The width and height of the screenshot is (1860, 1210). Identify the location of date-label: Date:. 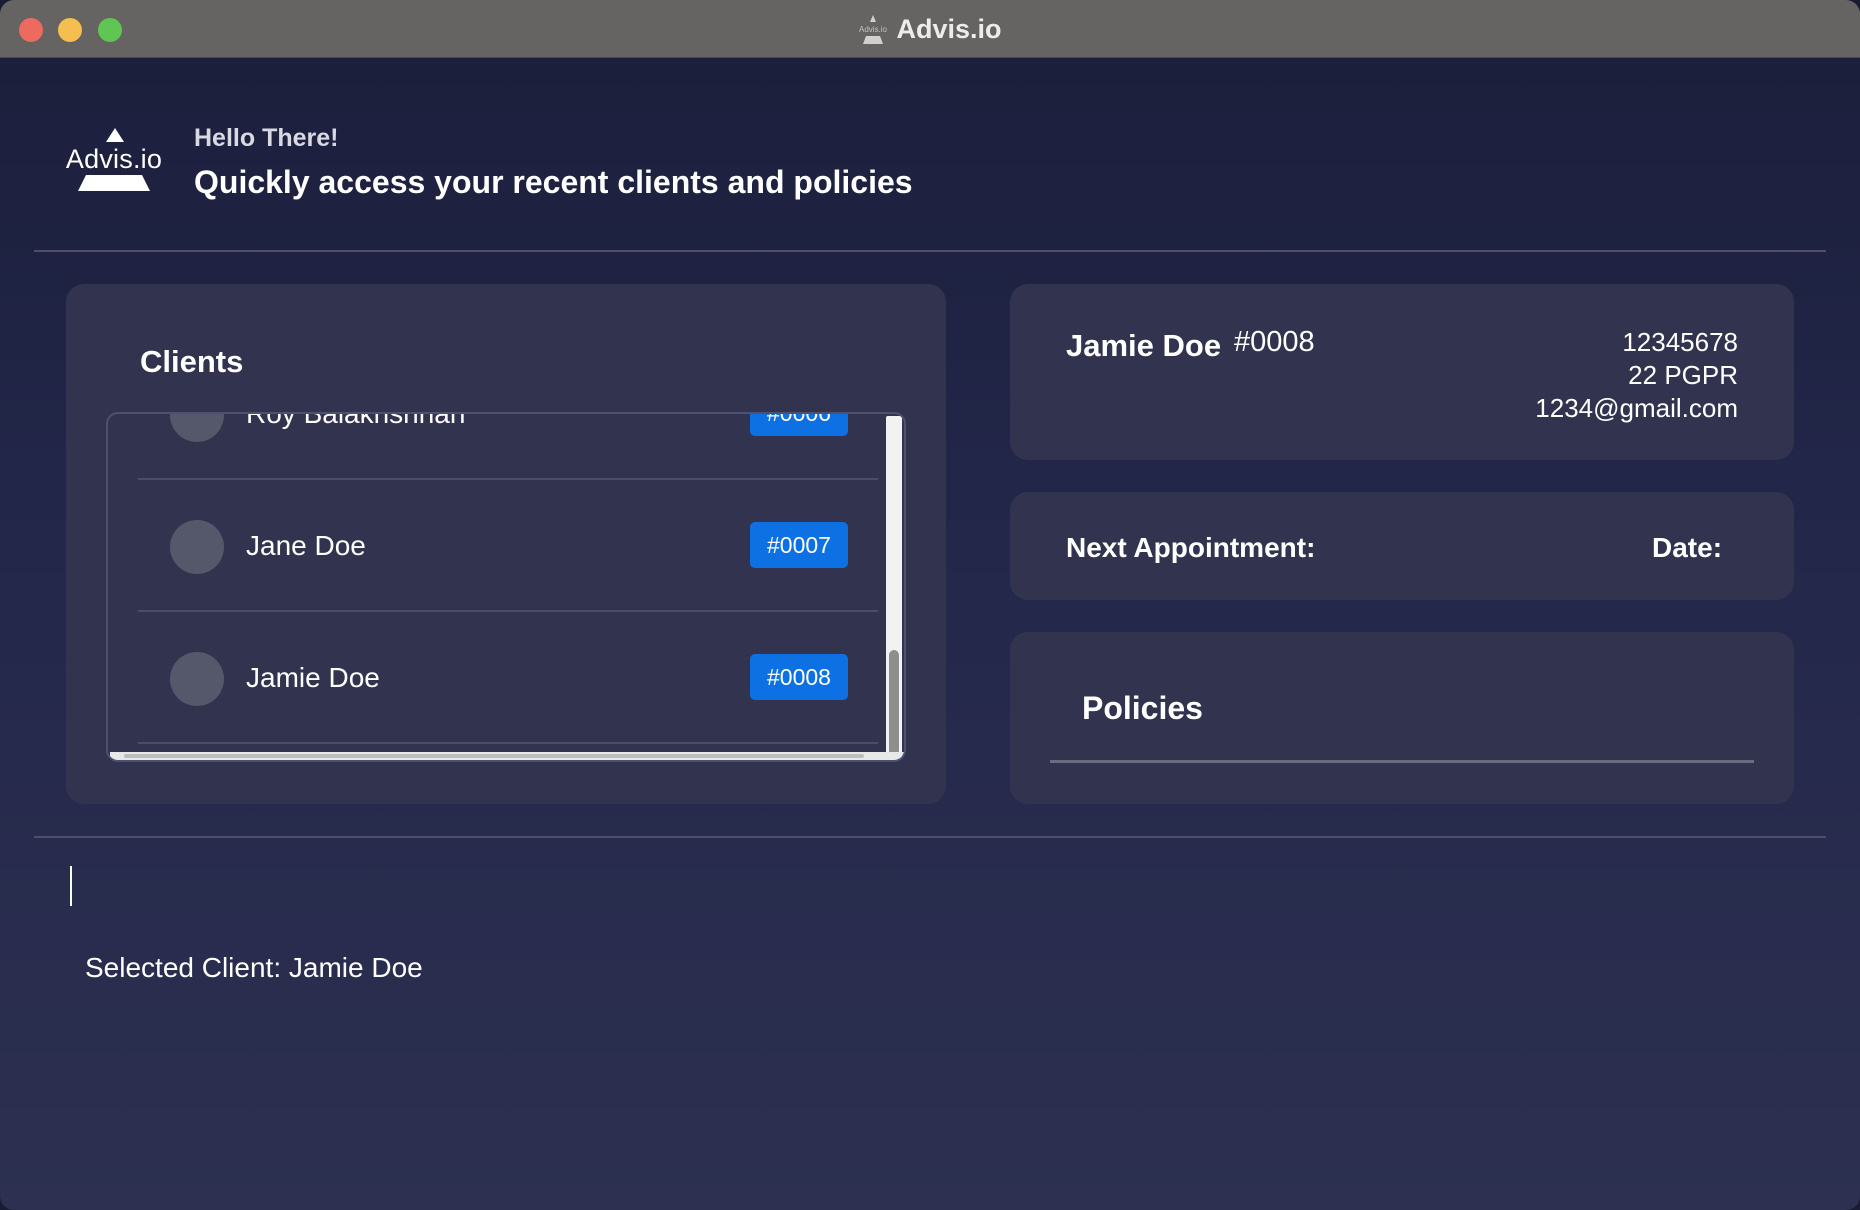
(1687, 547).